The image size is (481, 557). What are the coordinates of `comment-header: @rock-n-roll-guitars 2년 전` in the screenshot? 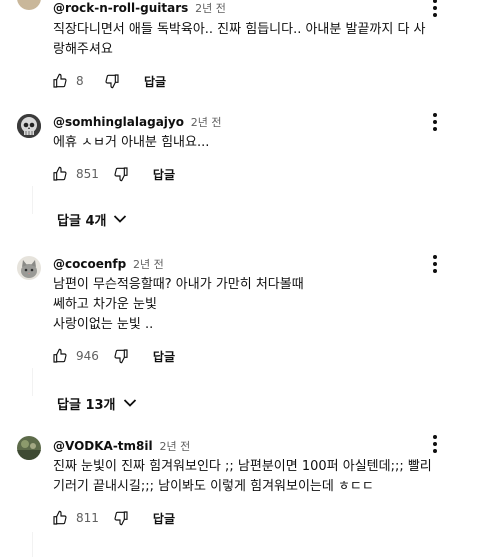 It's located at (139, 8).